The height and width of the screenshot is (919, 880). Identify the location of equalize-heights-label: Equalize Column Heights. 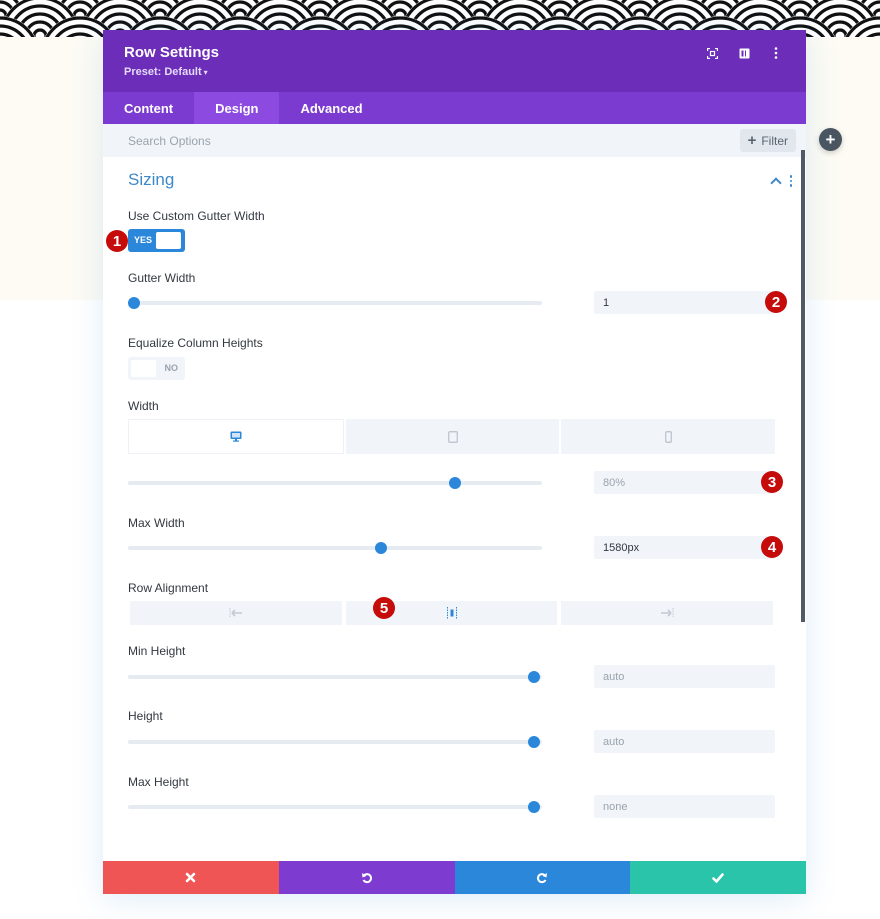
(195, 343).